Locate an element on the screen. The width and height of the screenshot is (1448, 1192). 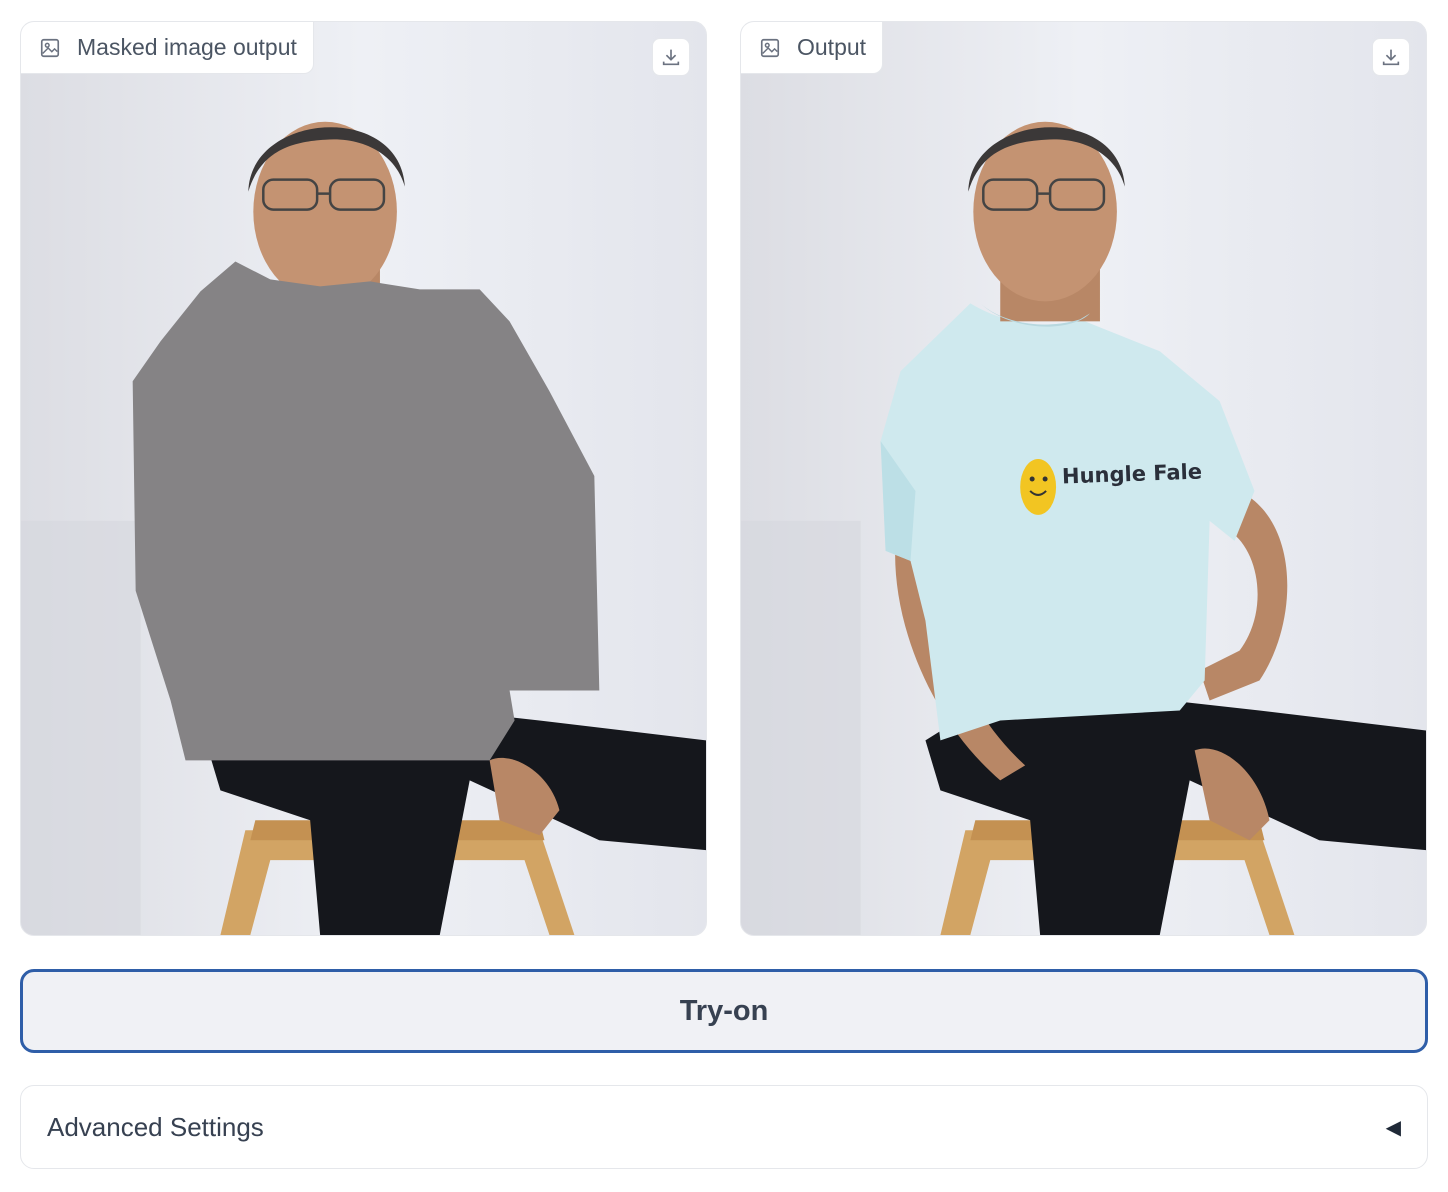
collapse-arrow-icon: ◀ is located at coordinates (1393, 1127).